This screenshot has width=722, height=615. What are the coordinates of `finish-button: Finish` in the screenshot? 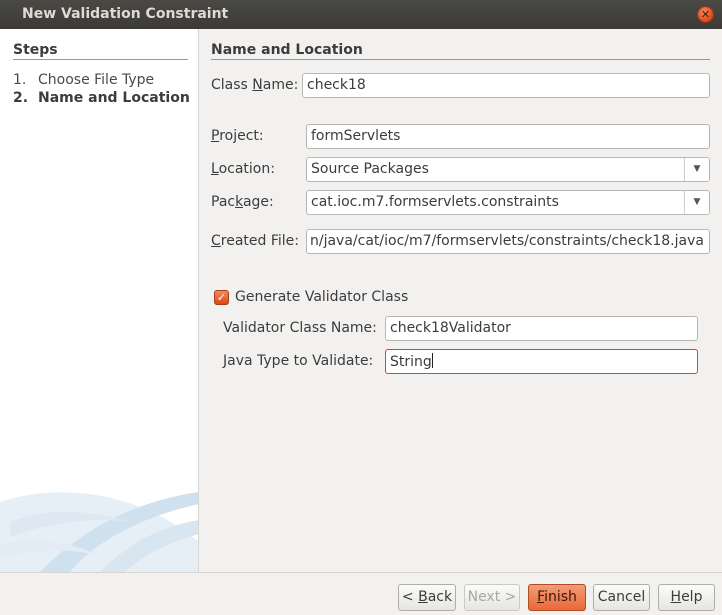 It's located at (557, 597).